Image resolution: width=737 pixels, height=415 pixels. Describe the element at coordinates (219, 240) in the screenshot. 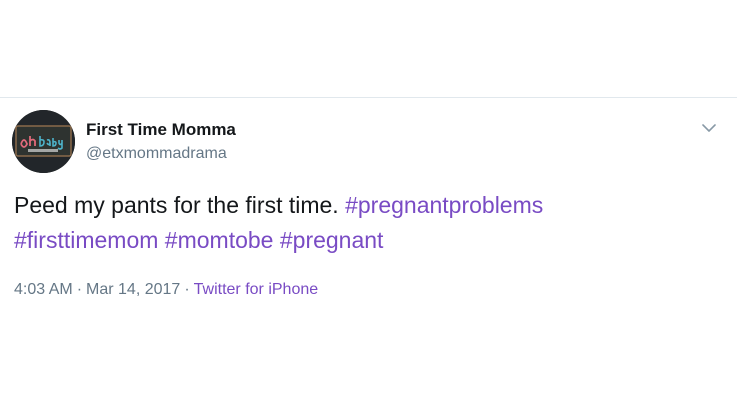

I see `hashtag-link: #momtobe` at that location.